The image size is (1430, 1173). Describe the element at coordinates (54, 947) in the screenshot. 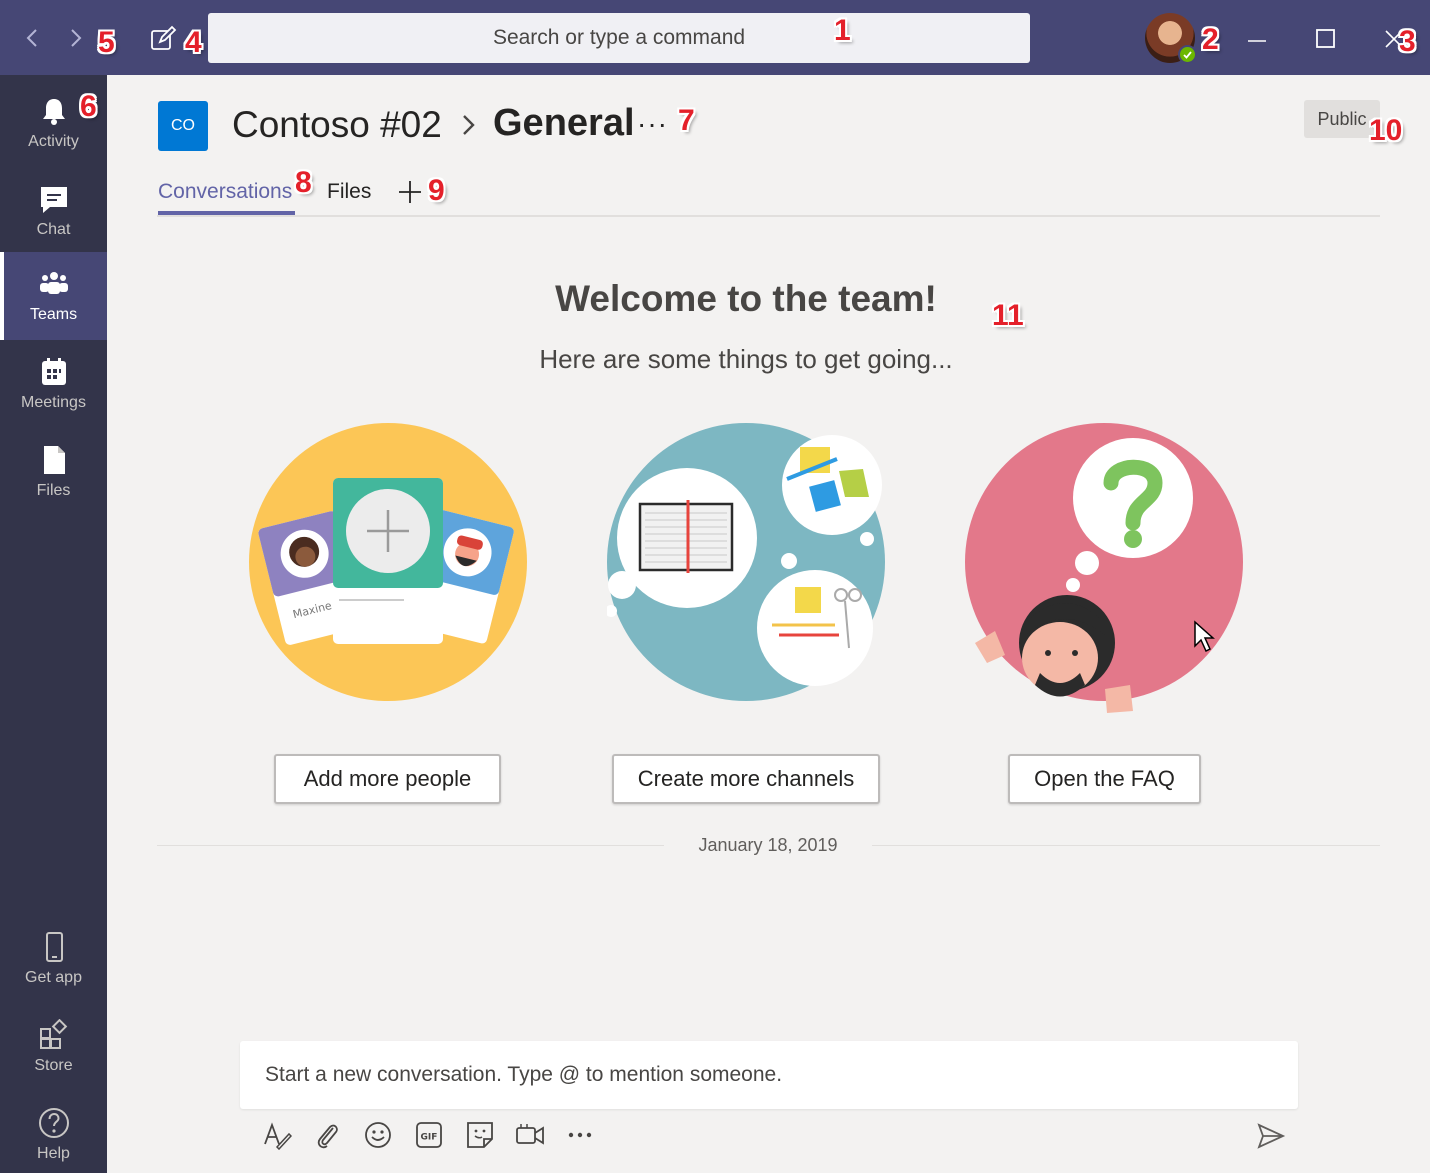

I see `phone-icon` at that location.